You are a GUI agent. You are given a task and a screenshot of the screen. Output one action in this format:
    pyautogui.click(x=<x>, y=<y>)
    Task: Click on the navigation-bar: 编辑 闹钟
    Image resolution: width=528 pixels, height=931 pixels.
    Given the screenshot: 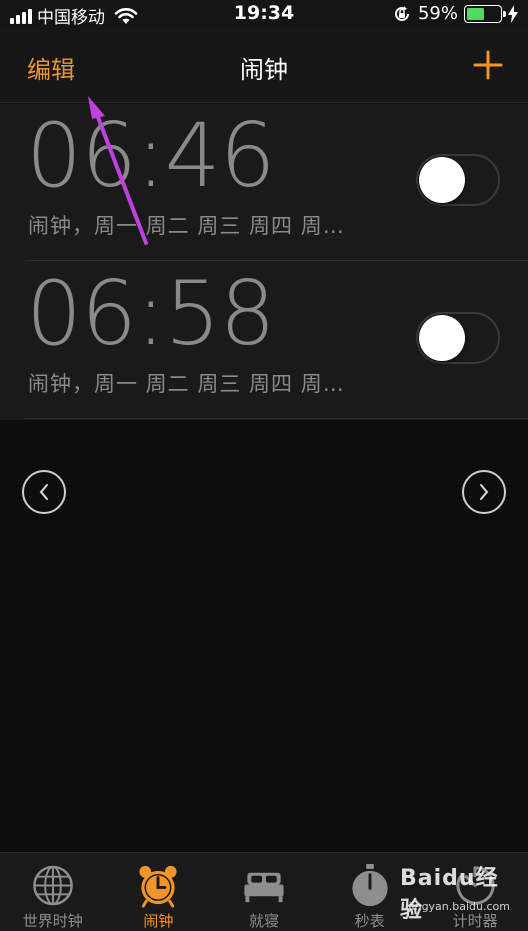 What is the action you would take?
    pyautogui.click(x=264, y=66)
    